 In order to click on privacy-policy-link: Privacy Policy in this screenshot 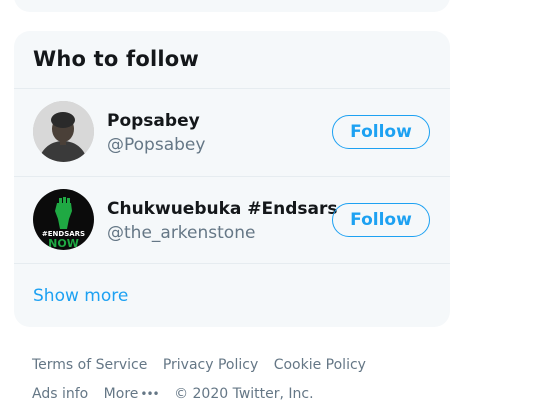, I will do `click(210, 365)`.